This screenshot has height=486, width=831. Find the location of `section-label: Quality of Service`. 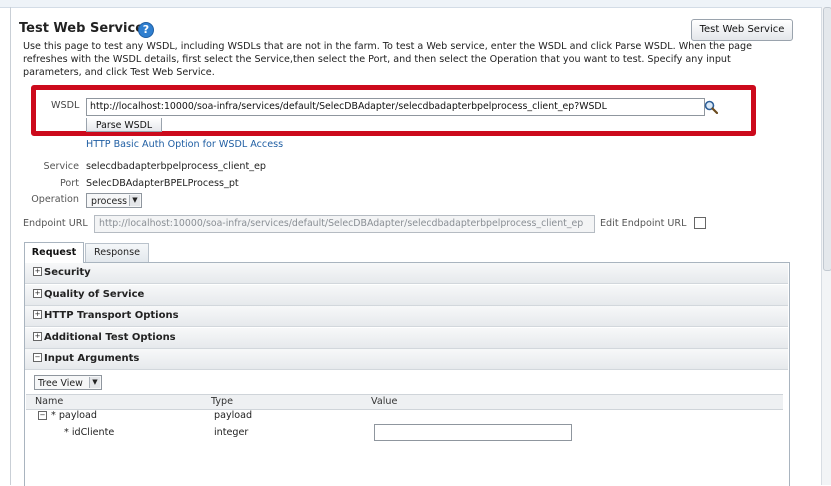

section-label: Quality of Service is located at coordinates (94, 294).